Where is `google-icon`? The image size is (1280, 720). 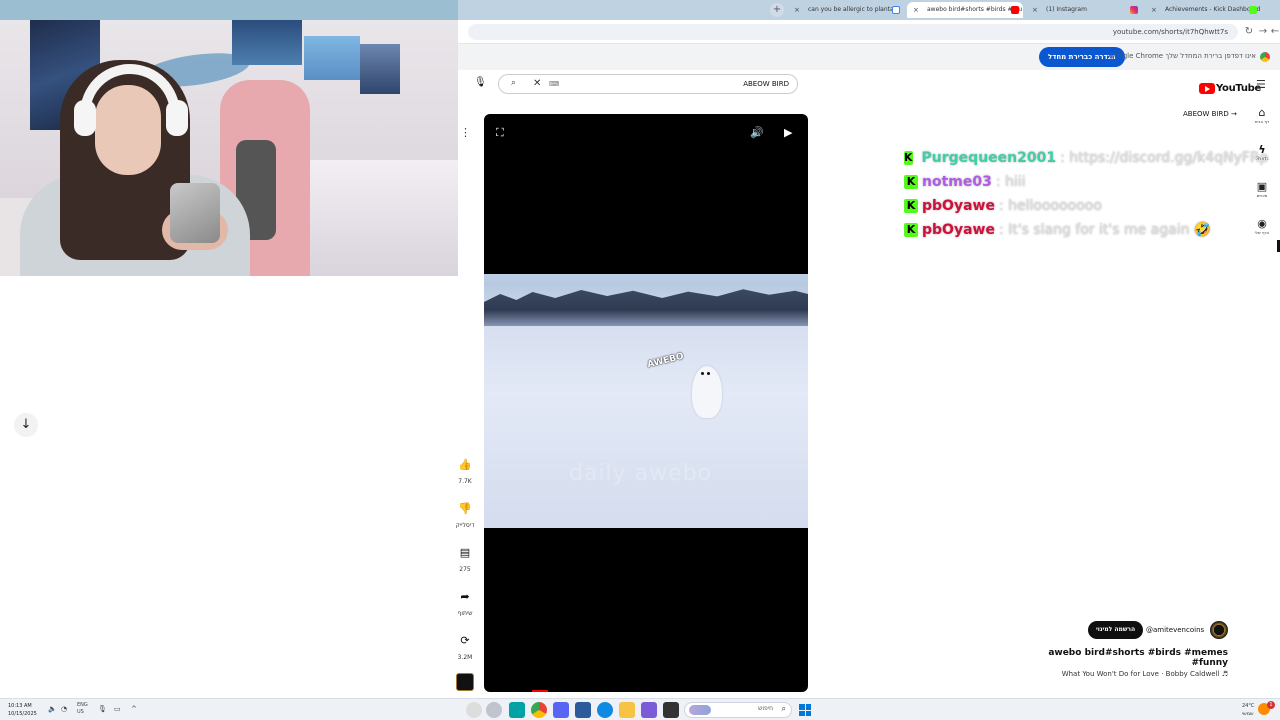
google-icon is located at coordinates (896, 10).